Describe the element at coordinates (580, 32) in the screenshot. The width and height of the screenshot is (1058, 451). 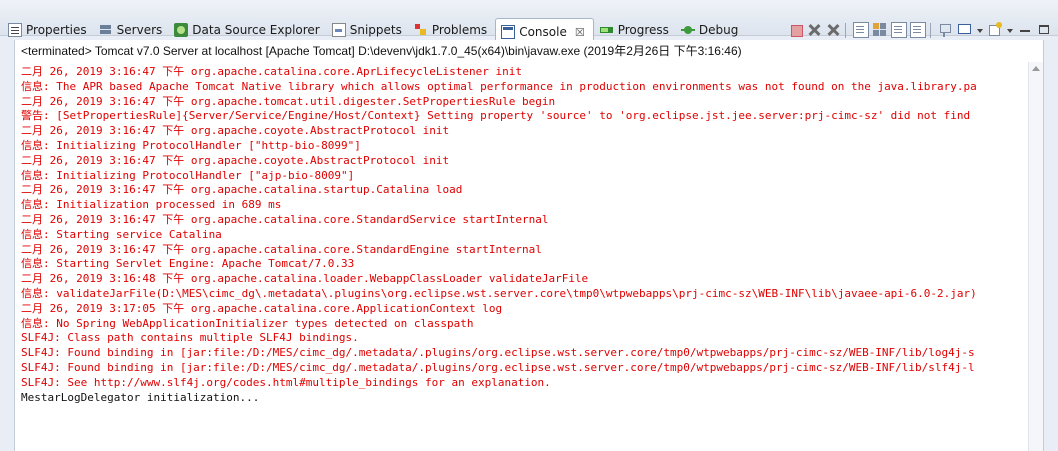
I see `close-tab-icon: ☒` at that location.